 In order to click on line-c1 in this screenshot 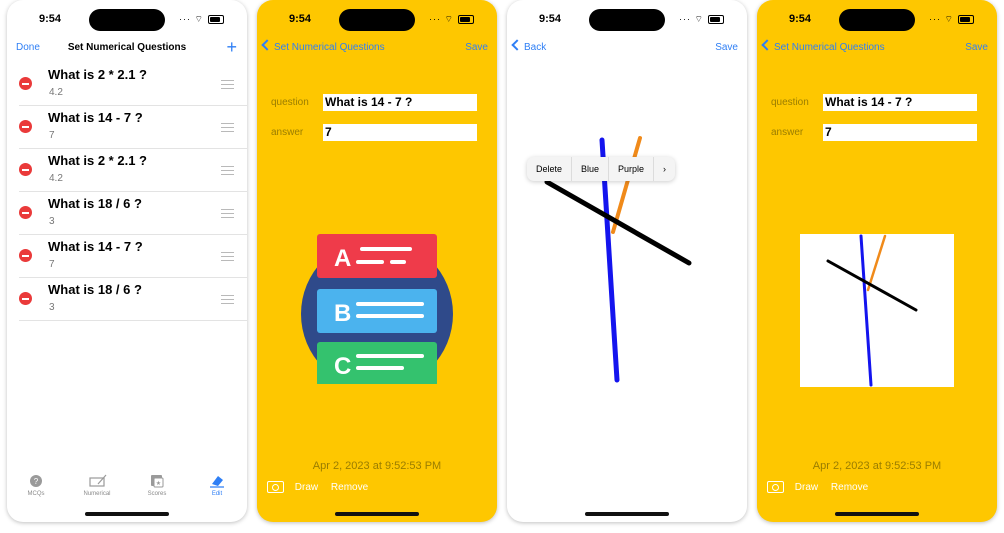, I will do `click(390, 356)`.